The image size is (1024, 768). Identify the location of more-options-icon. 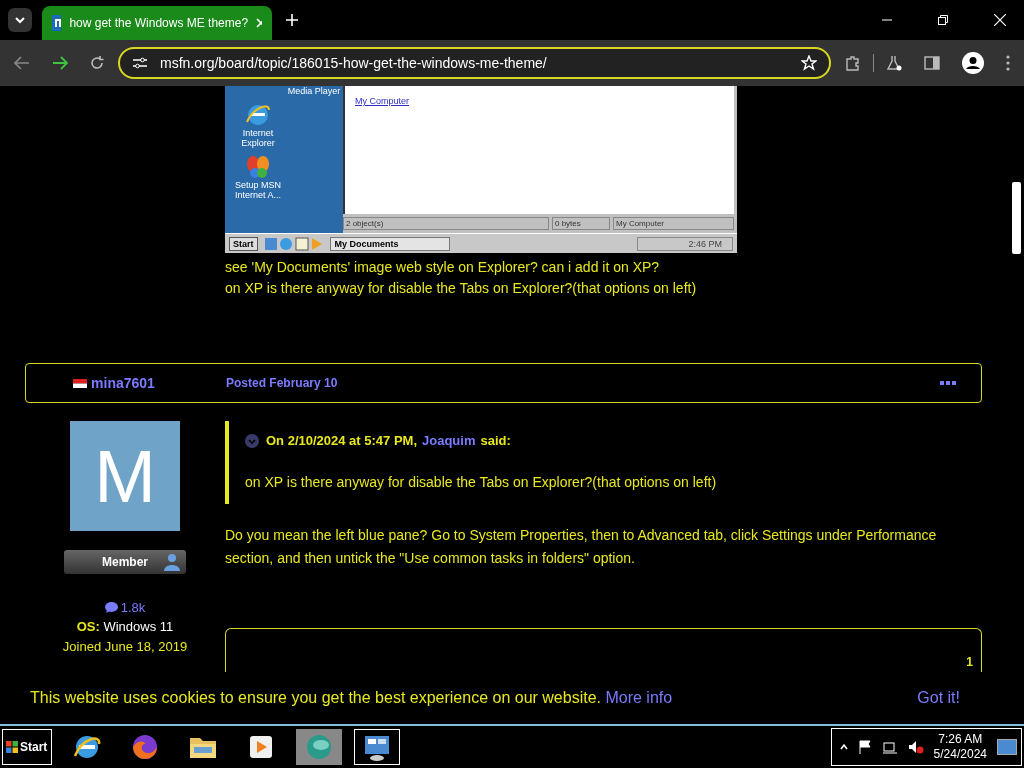
(948, 383).